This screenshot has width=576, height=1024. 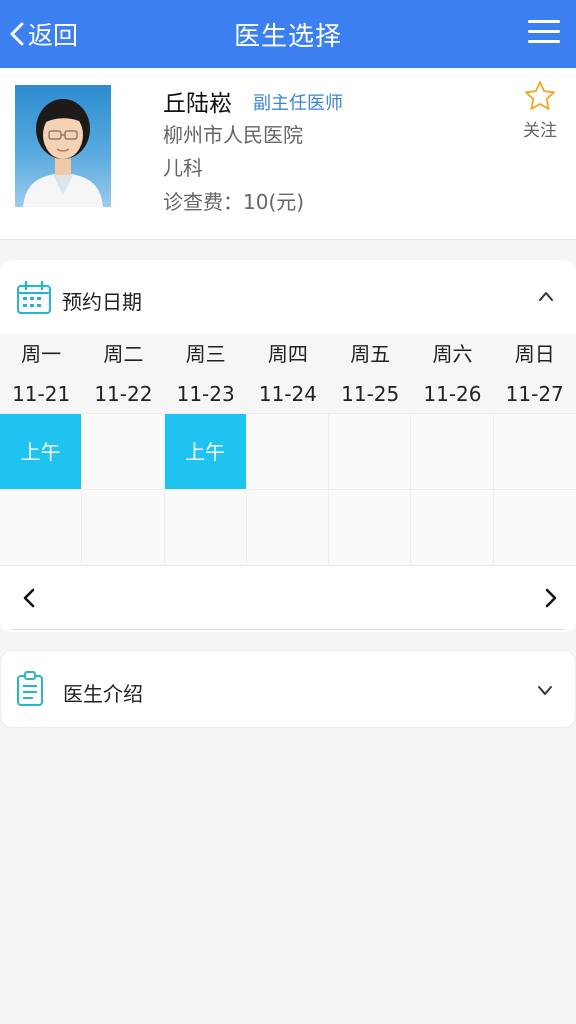 I want to click on doctor-department: 儿科, so click(x=183, y=168).